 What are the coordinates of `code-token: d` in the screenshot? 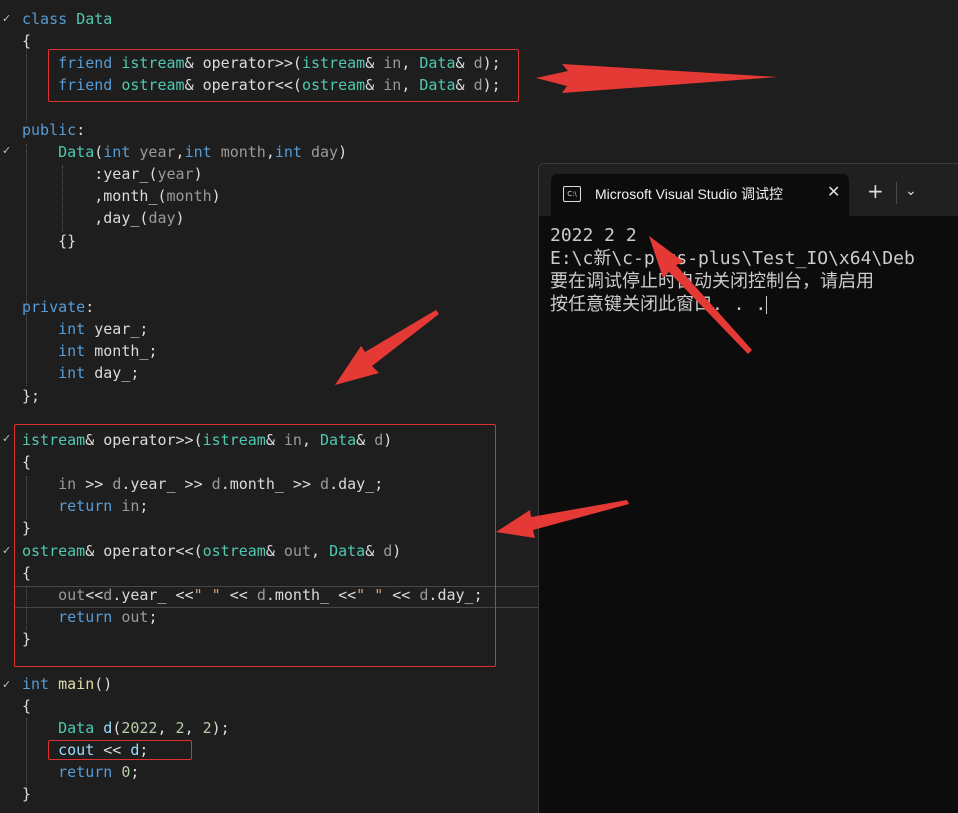 It's located at (108, 727).